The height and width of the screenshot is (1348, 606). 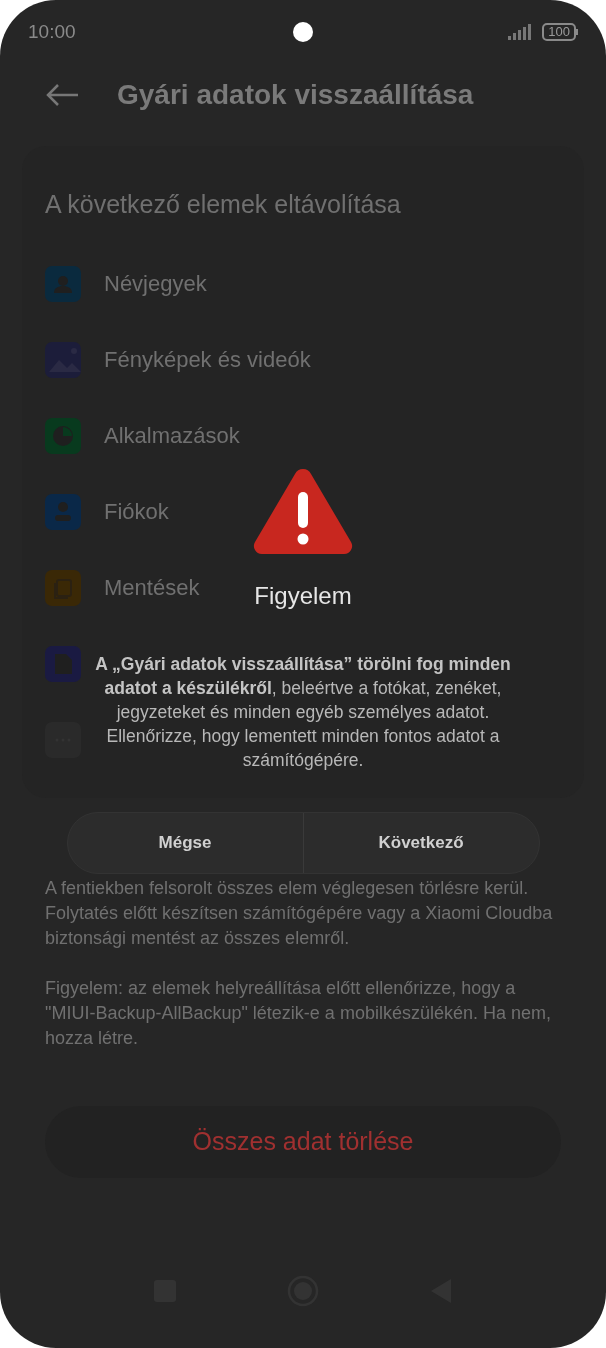 I want to click on warning-icon, so click(x=303, y=511).